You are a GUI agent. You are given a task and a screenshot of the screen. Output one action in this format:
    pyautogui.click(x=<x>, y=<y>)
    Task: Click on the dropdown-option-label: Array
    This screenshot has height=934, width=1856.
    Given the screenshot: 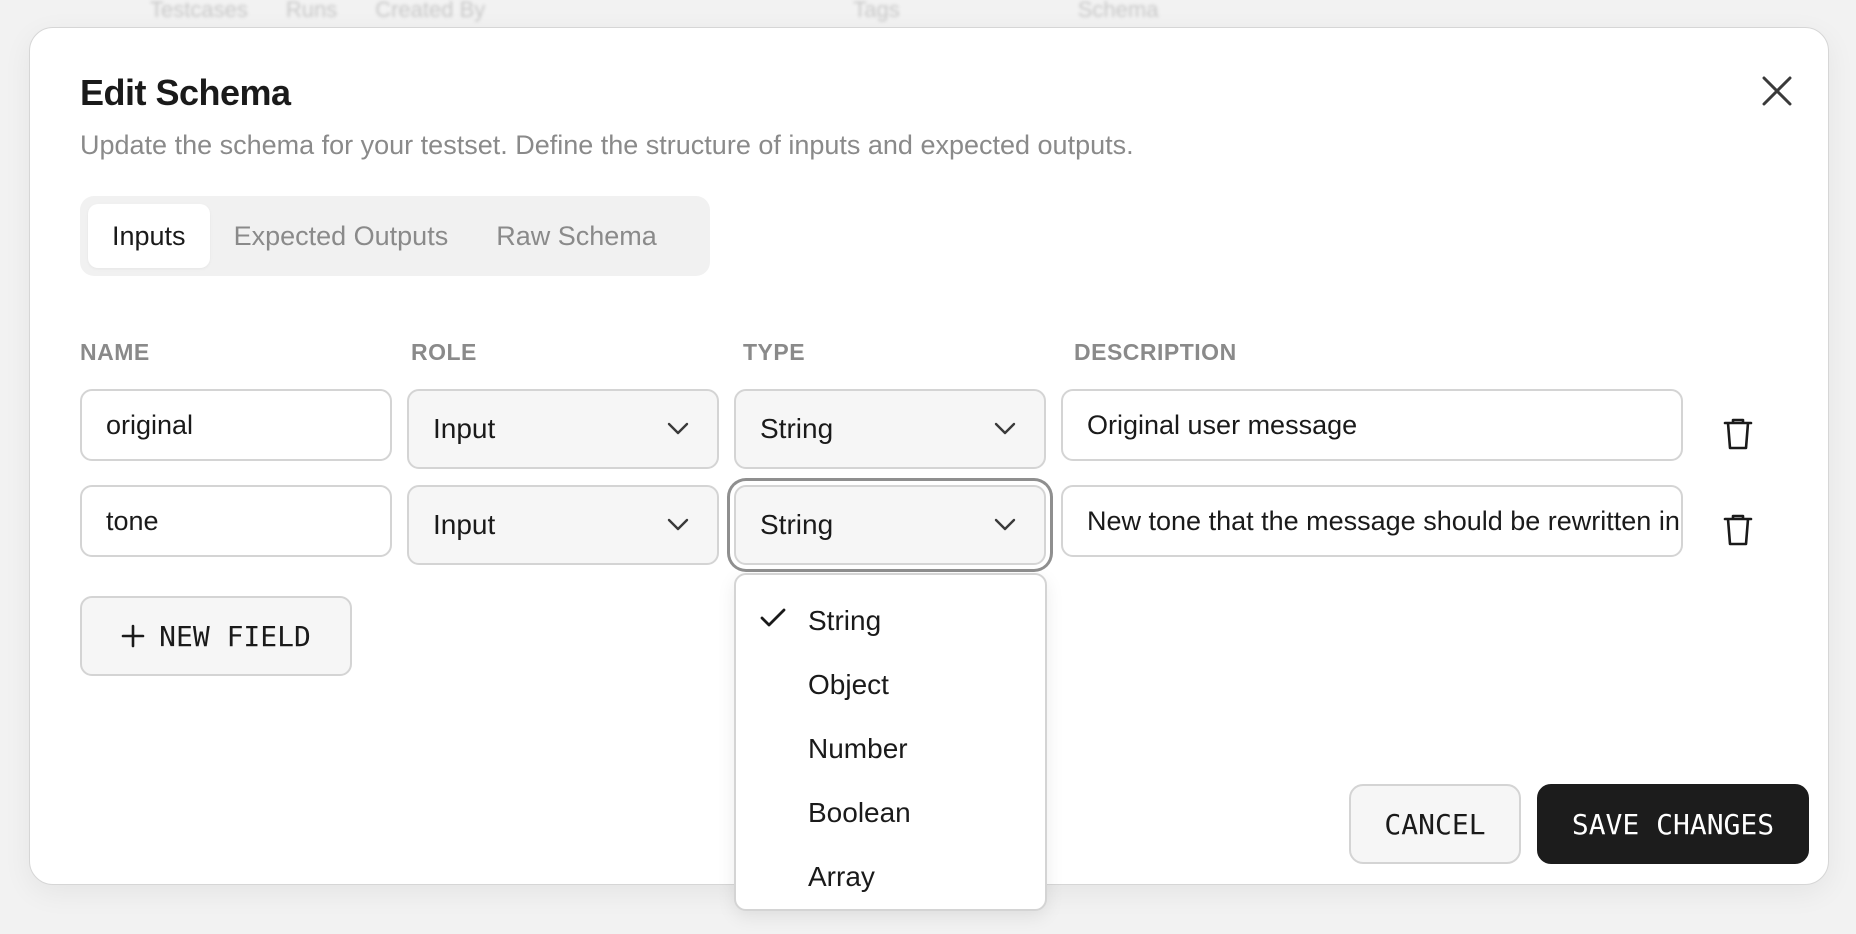 What is the action you would take?
    pyautogui.click(x=841, y=876)
    